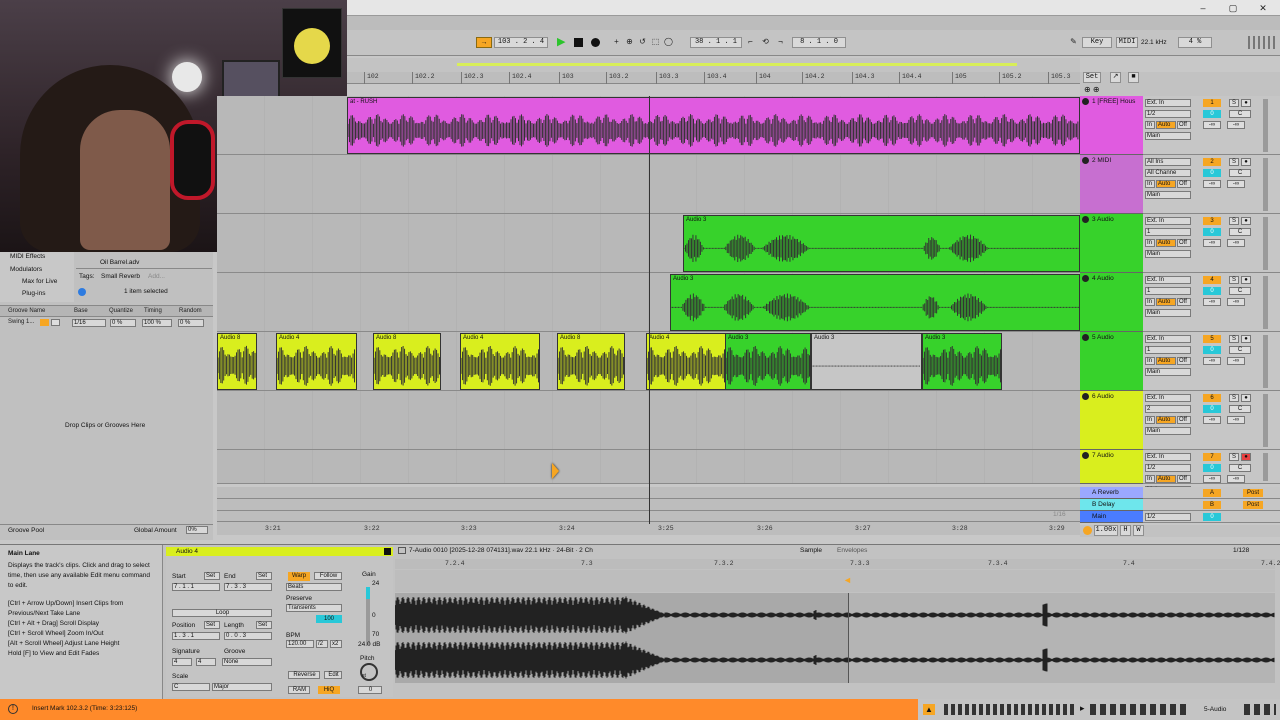  Describe the element at coordinates (1082, 708) in the screenshot. I see `expand-right-icon: ▸` at that location.